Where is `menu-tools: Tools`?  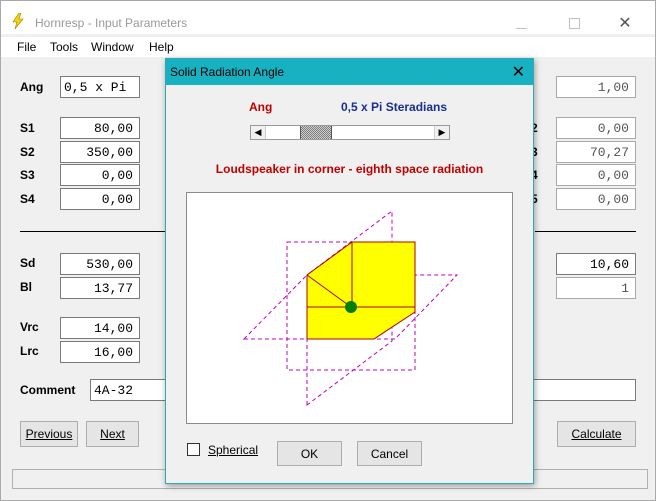 menu-tools: Tools is located at coordinates (64, 47).